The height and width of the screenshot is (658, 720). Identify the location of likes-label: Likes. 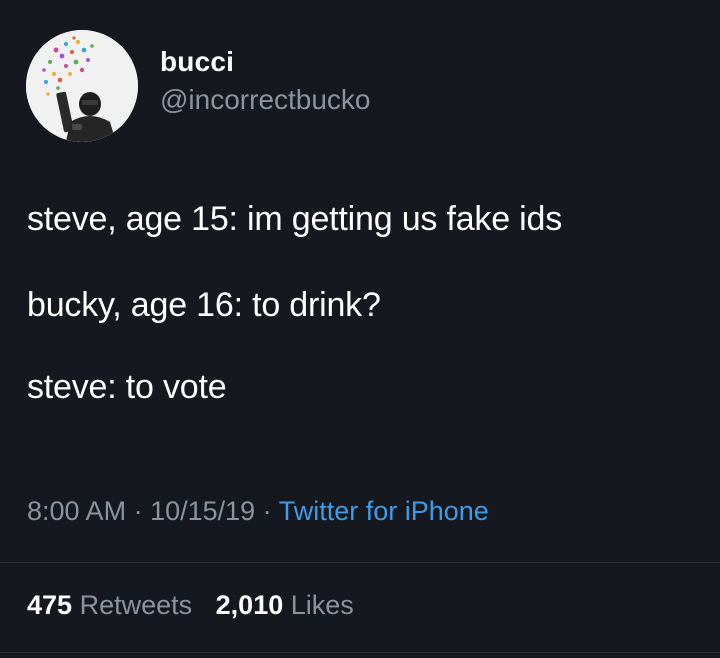
(322, 605).